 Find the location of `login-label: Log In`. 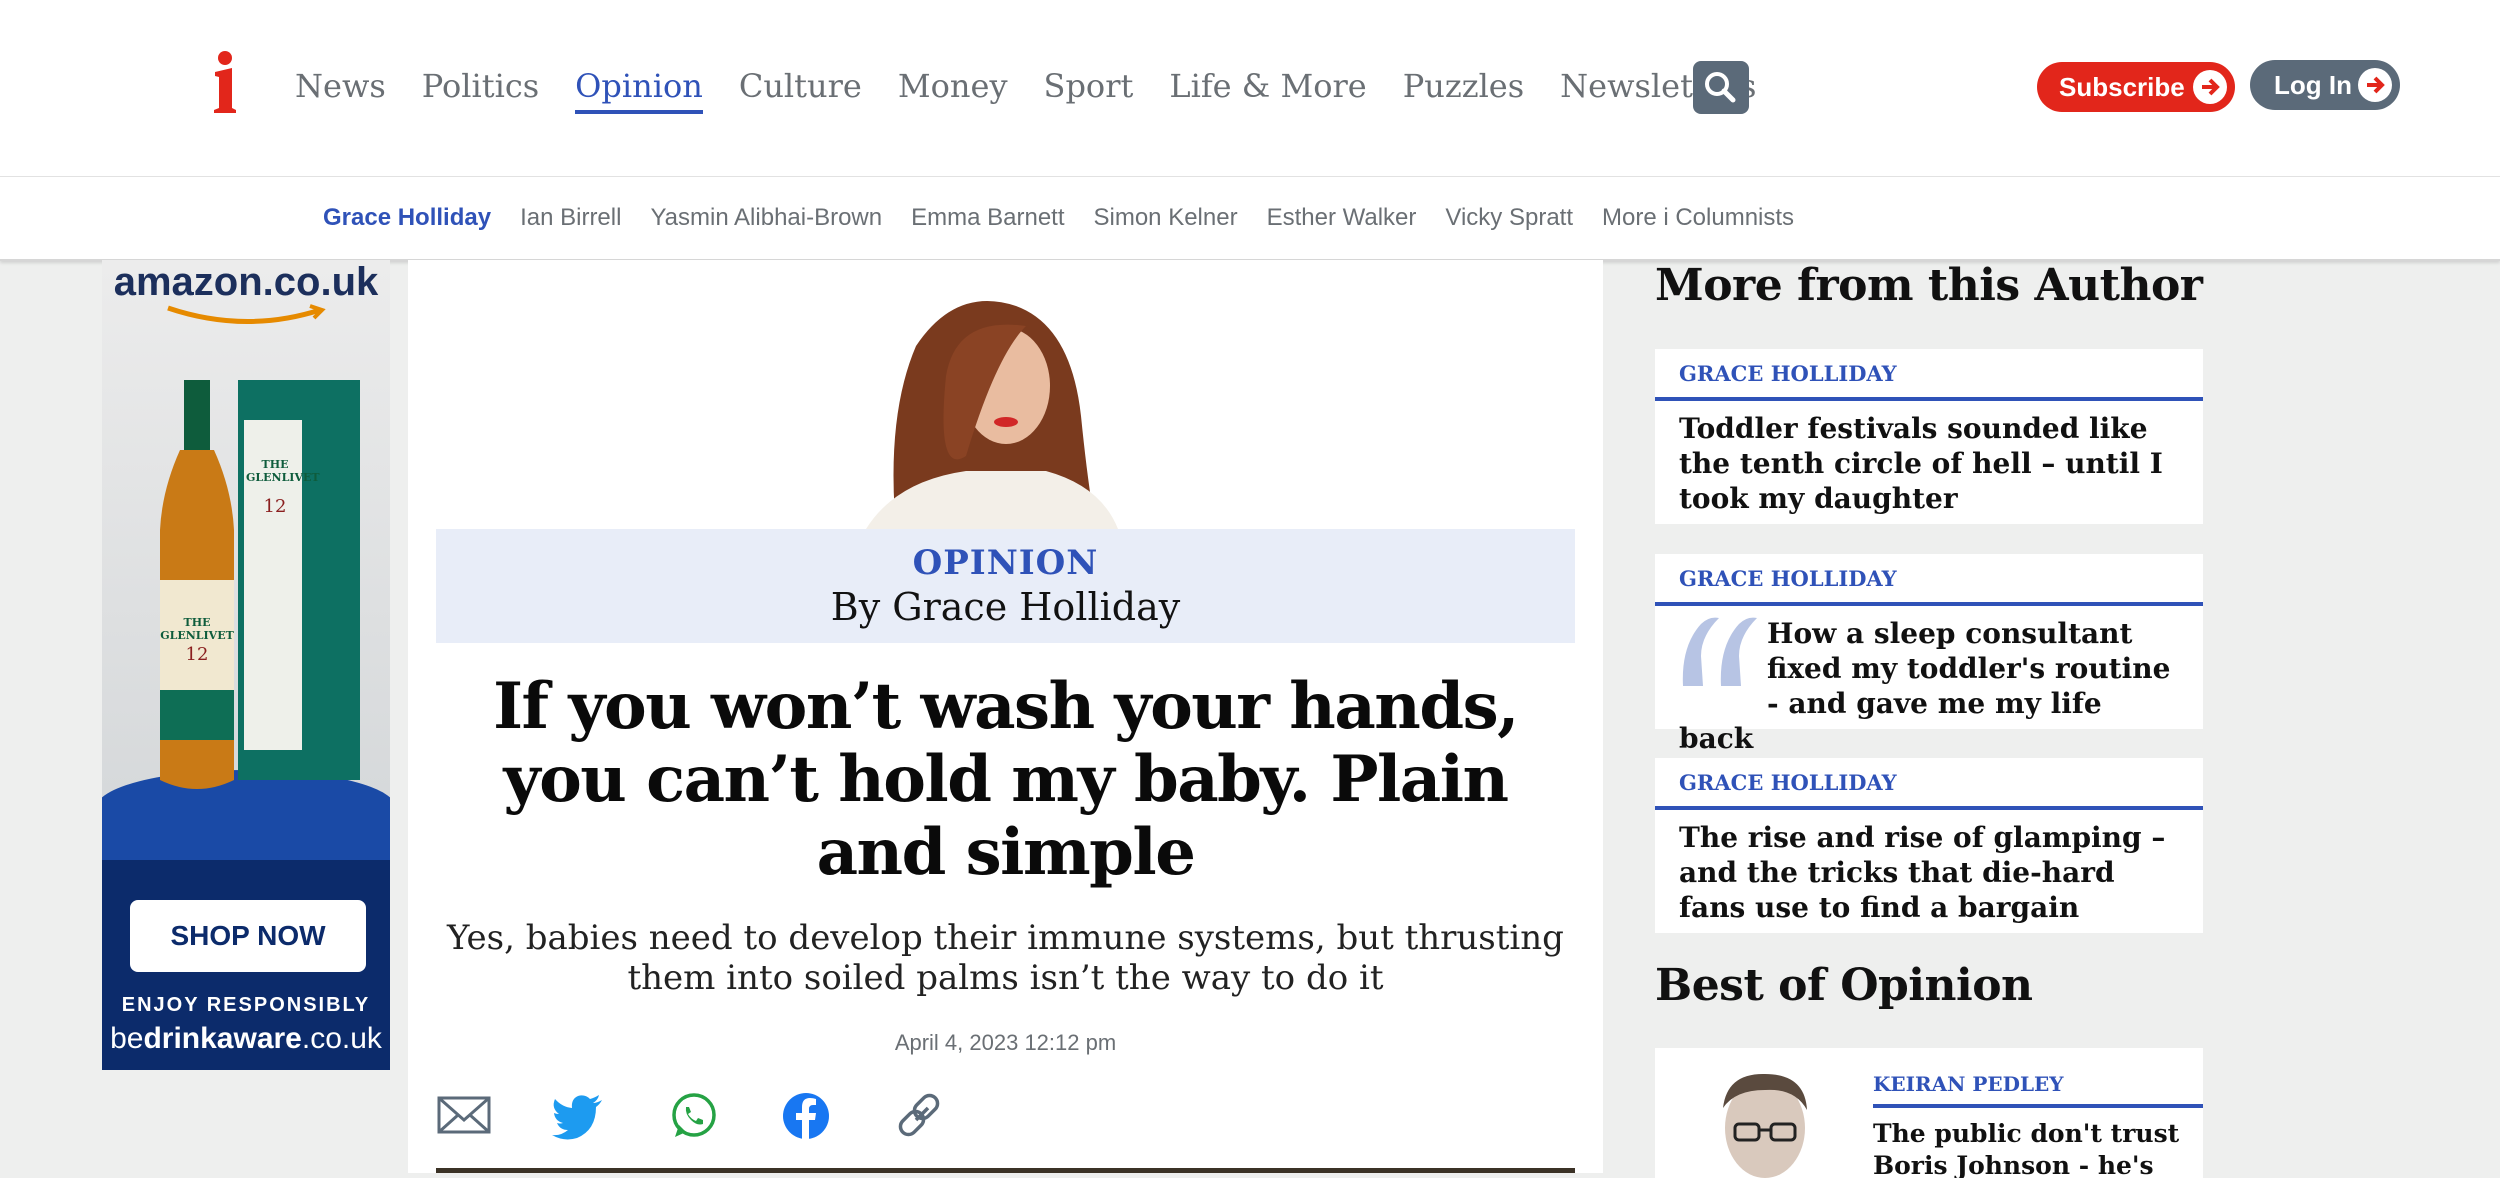

login-label: Log In is located at coordinates (2313, 84).